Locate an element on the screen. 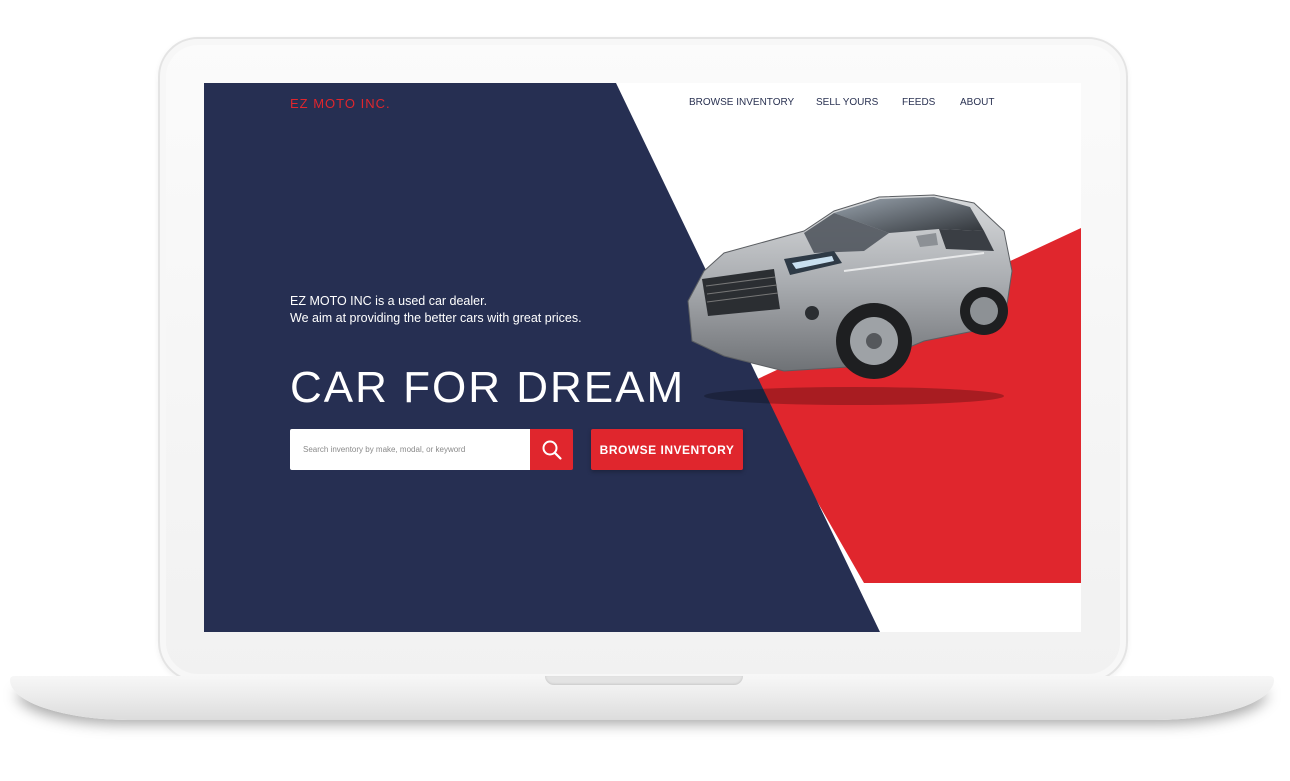 This screenshot has width=1290, height=781. nav-about: ABOUT is located at coordinates (977, 102).